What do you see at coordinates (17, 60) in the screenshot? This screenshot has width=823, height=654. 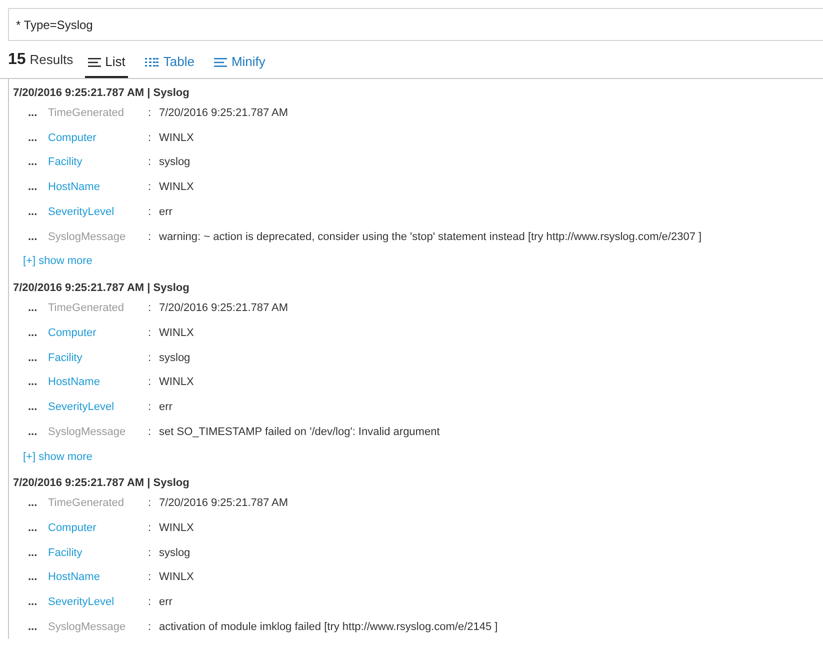 I see `results-count: 15` at bounding box center [17, 60].